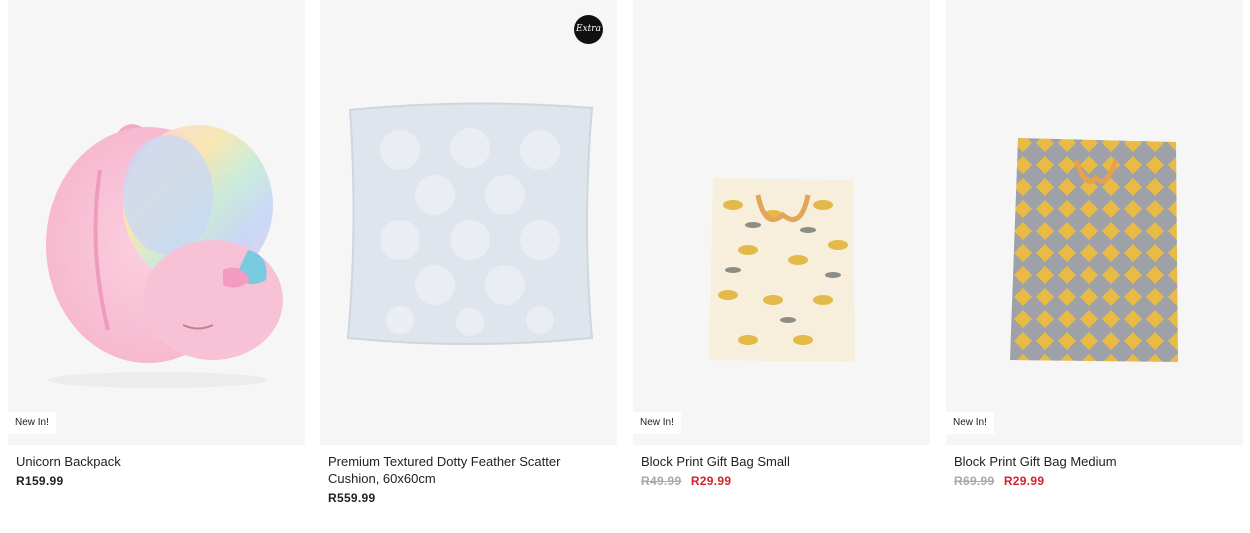 The image size is (1250, 533). What do you see at coordinates (782, 270) in the screenshot?
I see `yellow-leaf-gift-bag-image` at bounding box center [782, 270].